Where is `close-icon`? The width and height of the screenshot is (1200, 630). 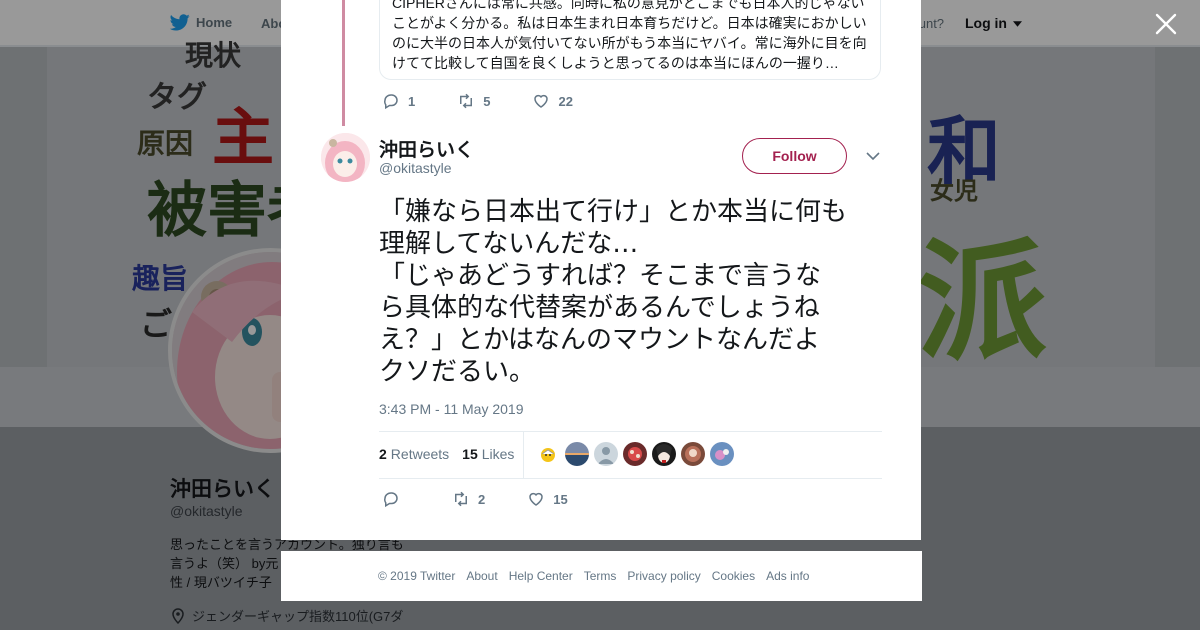 close-icon is located at coordinates (1166, 24).